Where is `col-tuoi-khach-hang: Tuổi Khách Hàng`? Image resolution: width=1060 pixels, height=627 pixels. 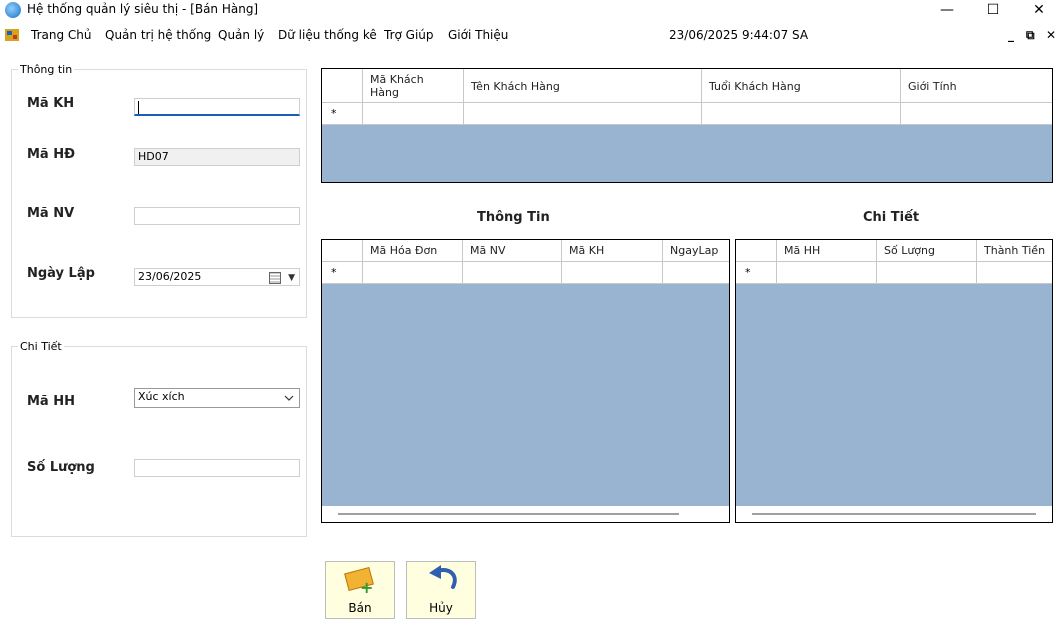 col-tuoi-khach-hang: Tuổi Khách Hàng is located at coordinates (801, 85).